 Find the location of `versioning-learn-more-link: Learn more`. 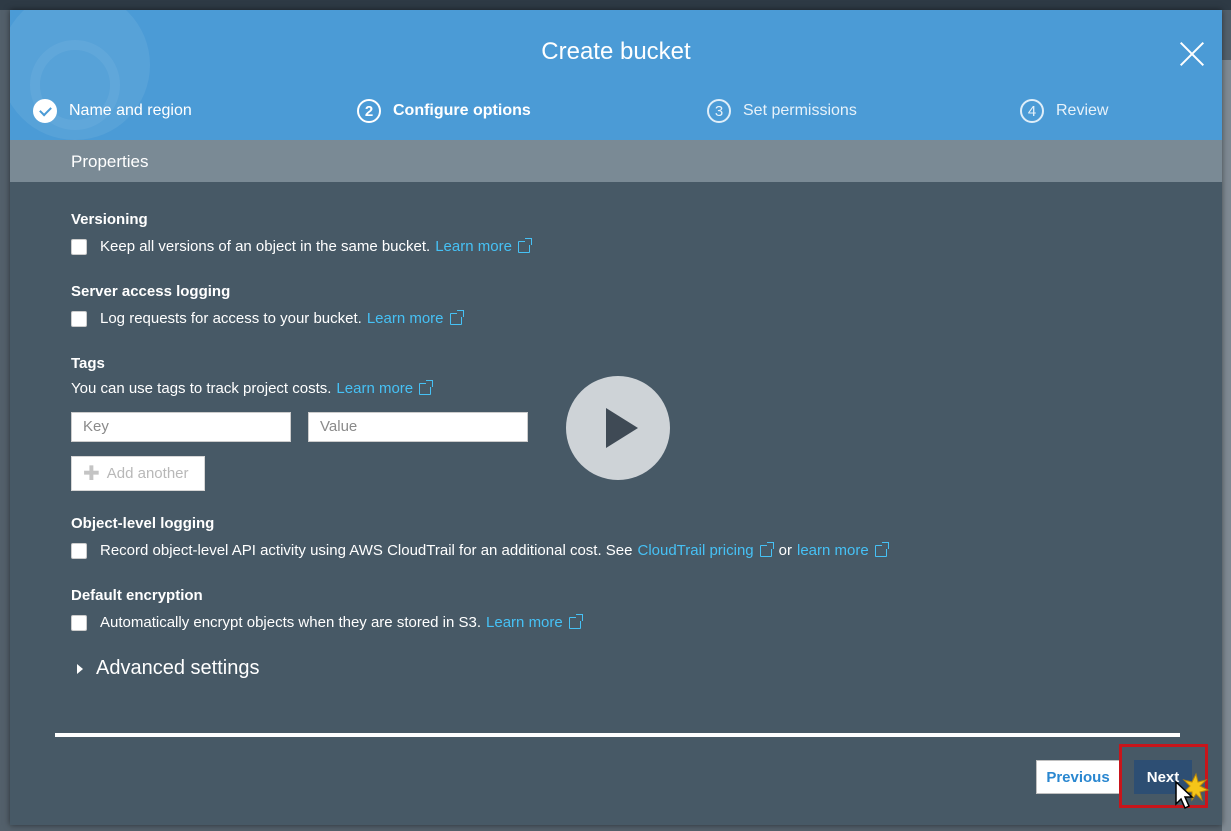

versioning-learn-more-link: Learn more is located at coordinates (483, 246).